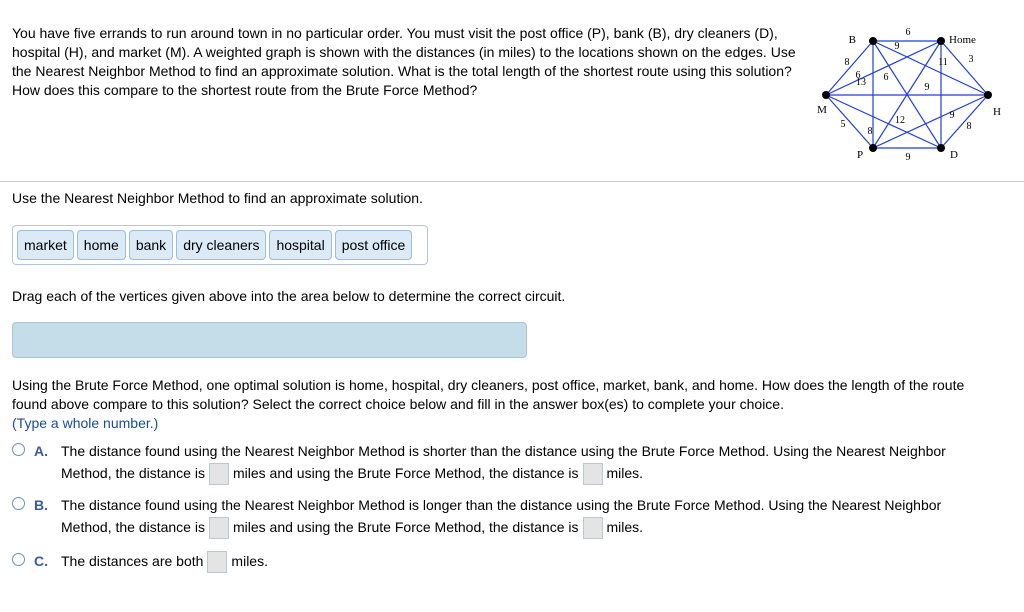  What do you see at coordinates (151, 245) in the screenshot?
I see `tile-bank: bank` at bounding box center [151, 245].